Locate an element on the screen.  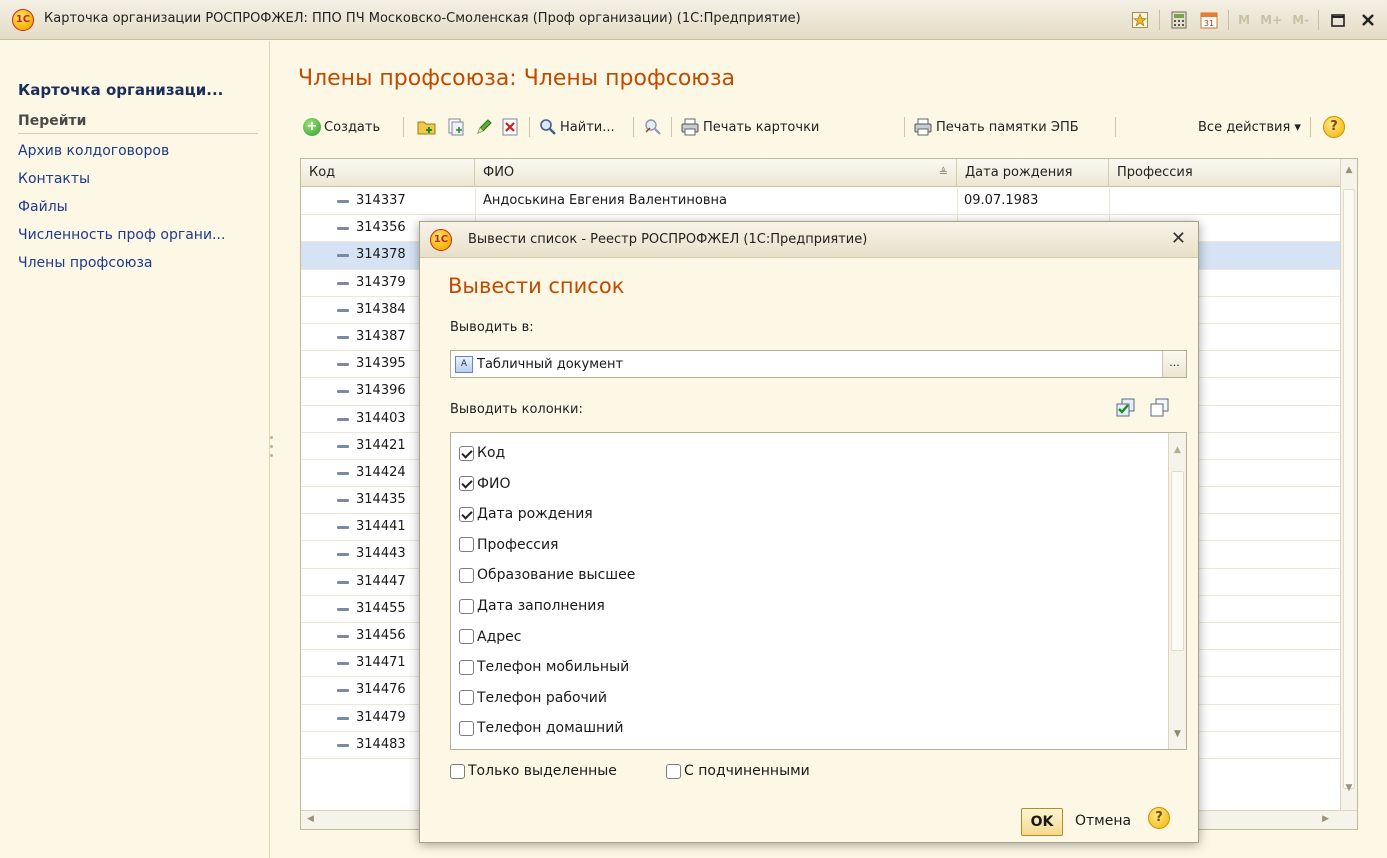
star-icon is located at coordinates (1140, 20).